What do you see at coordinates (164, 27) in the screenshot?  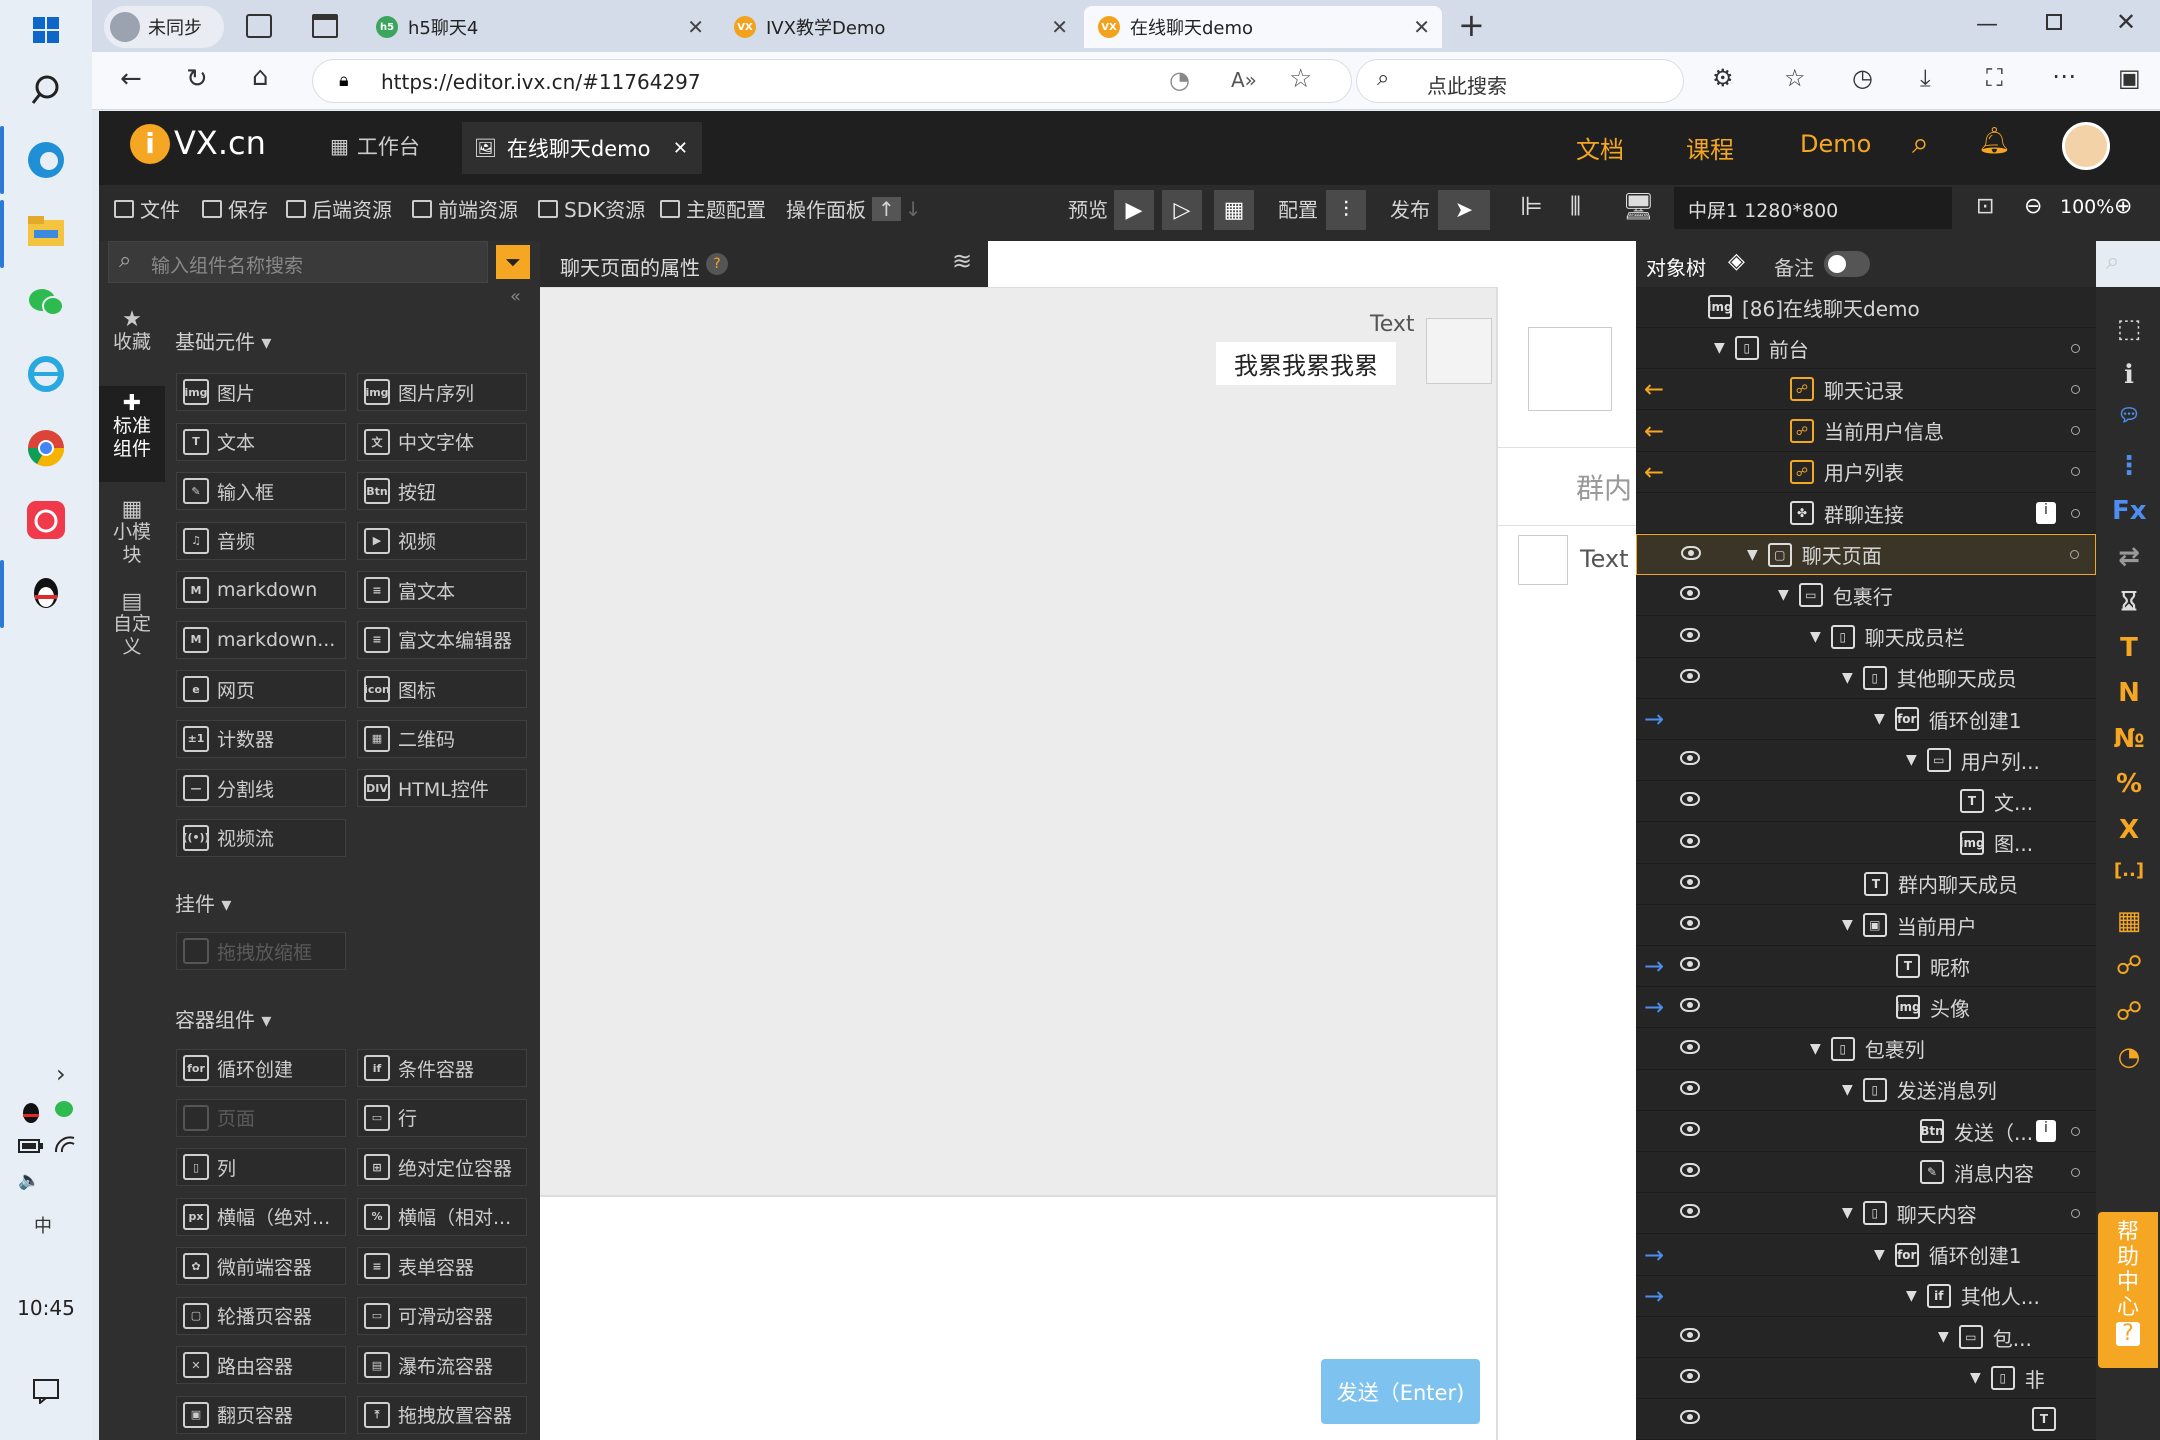 I see `profile-button: 未同步` at bounding box center [164, 27].